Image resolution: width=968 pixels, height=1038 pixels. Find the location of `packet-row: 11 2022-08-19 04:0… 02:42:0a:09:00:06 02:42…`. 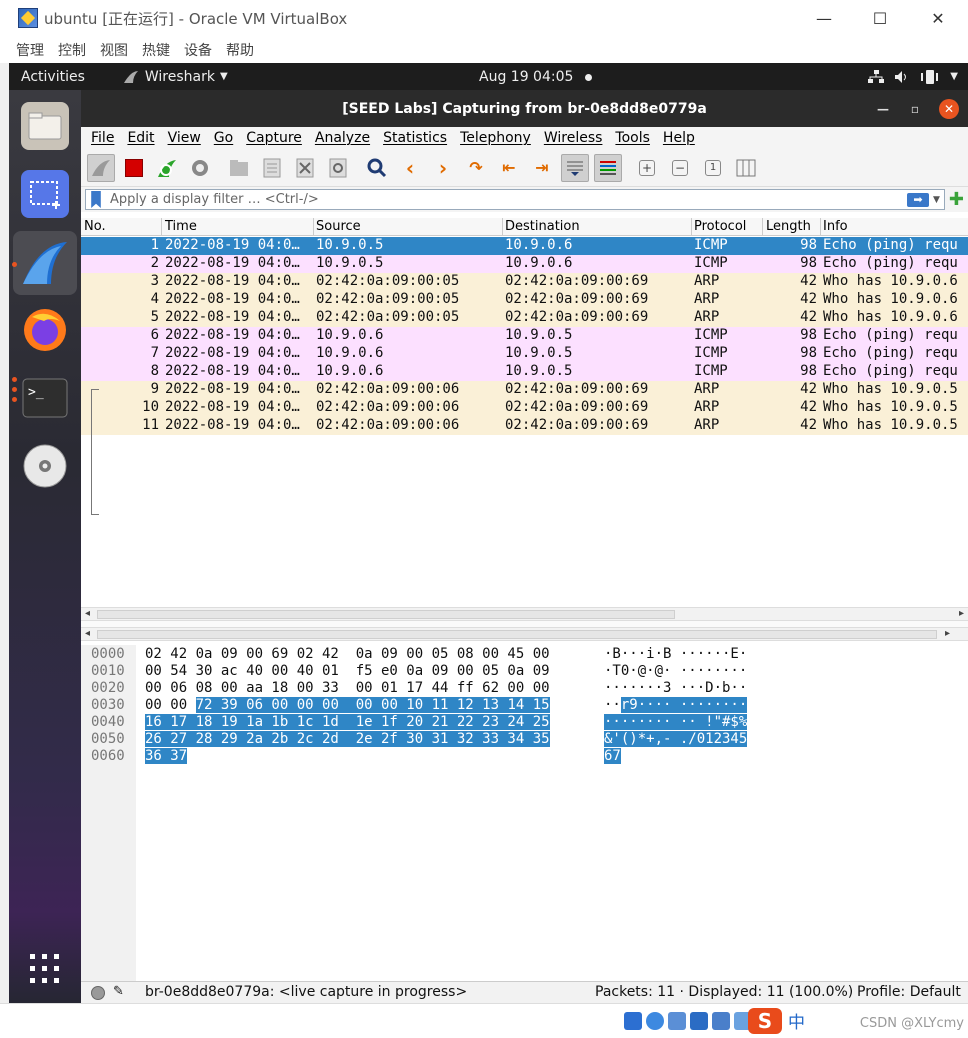

packet-row: 11 2022-08-19 04:0… 02:42:0a:09:00:06 02:42… is located at coordinates (524, 426).